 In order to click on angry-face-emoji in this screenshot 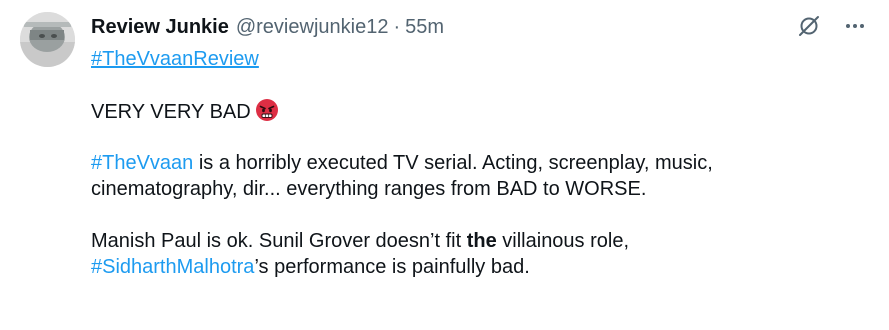, I will do `click(267, 110)`.